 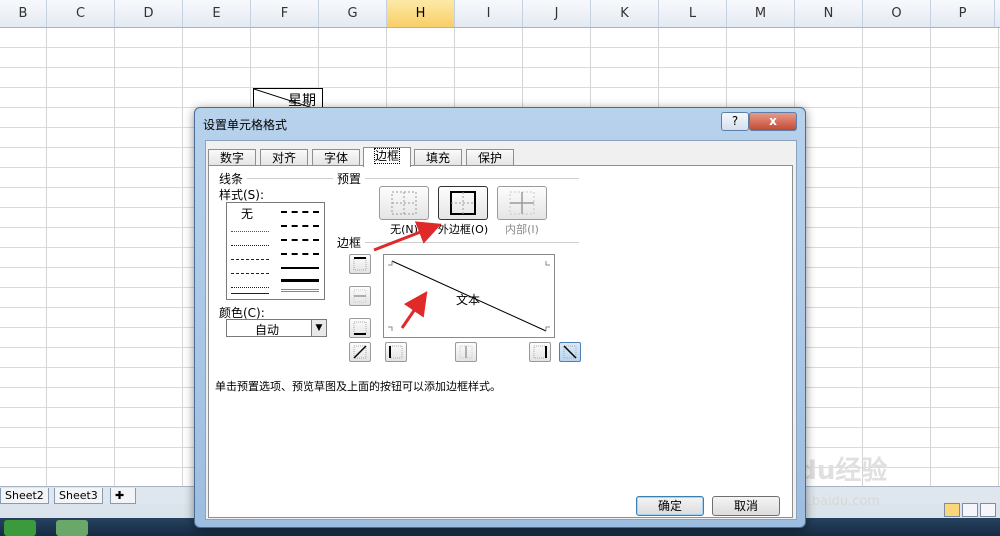 I want to click on style-medium-dashdotdot-option, so click(x=300, y=212).